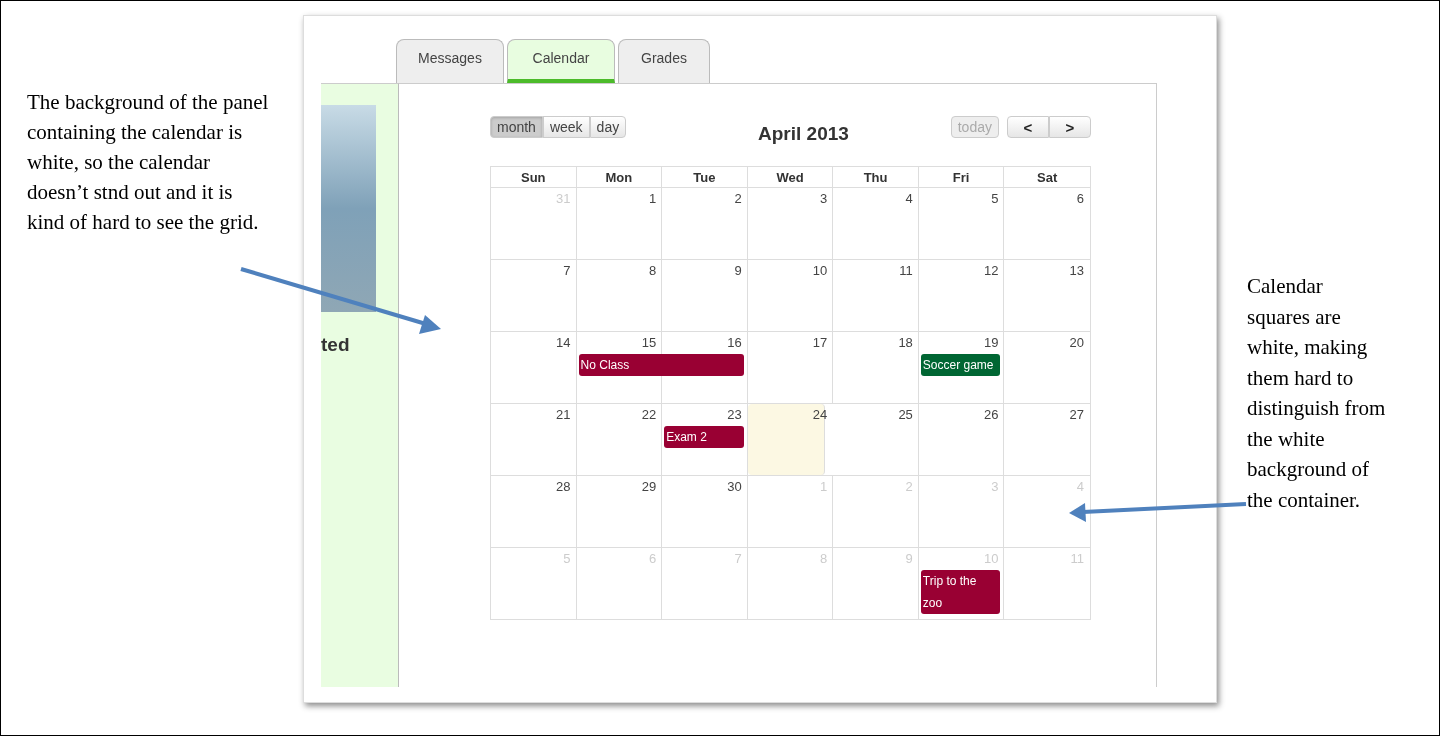 This screenshot has width=1442, height=738. What do you see at coordinates (1080, 199) in the screenshot?
I see `day-number: 6` at bounding box center [1080, 199].